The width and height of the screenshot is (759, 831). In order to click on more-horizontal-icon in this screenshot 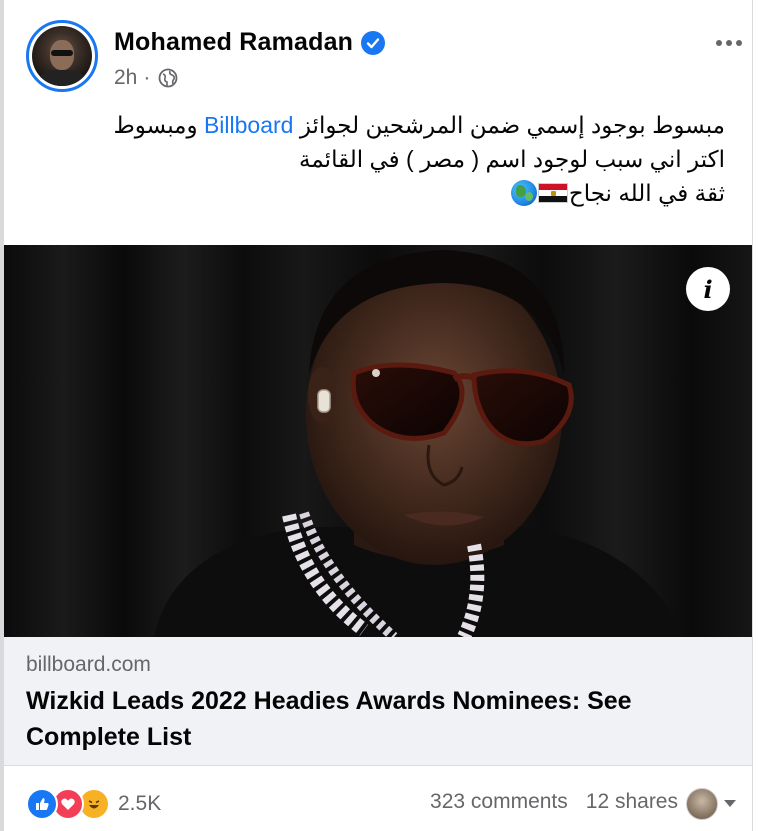, I will do `click(729, 43)`.